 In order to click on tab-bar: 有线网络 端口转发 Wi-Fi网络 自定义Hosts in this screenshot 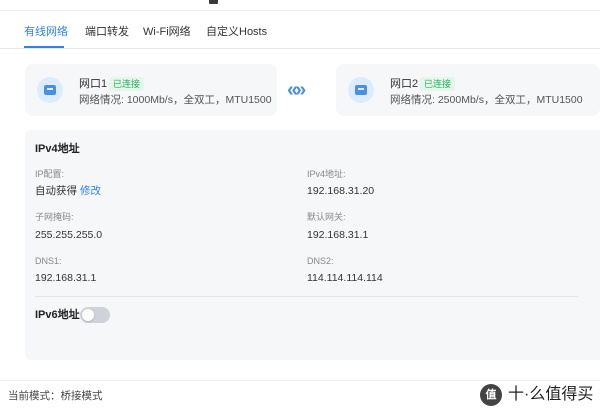, I will do `click(300, 30)`.